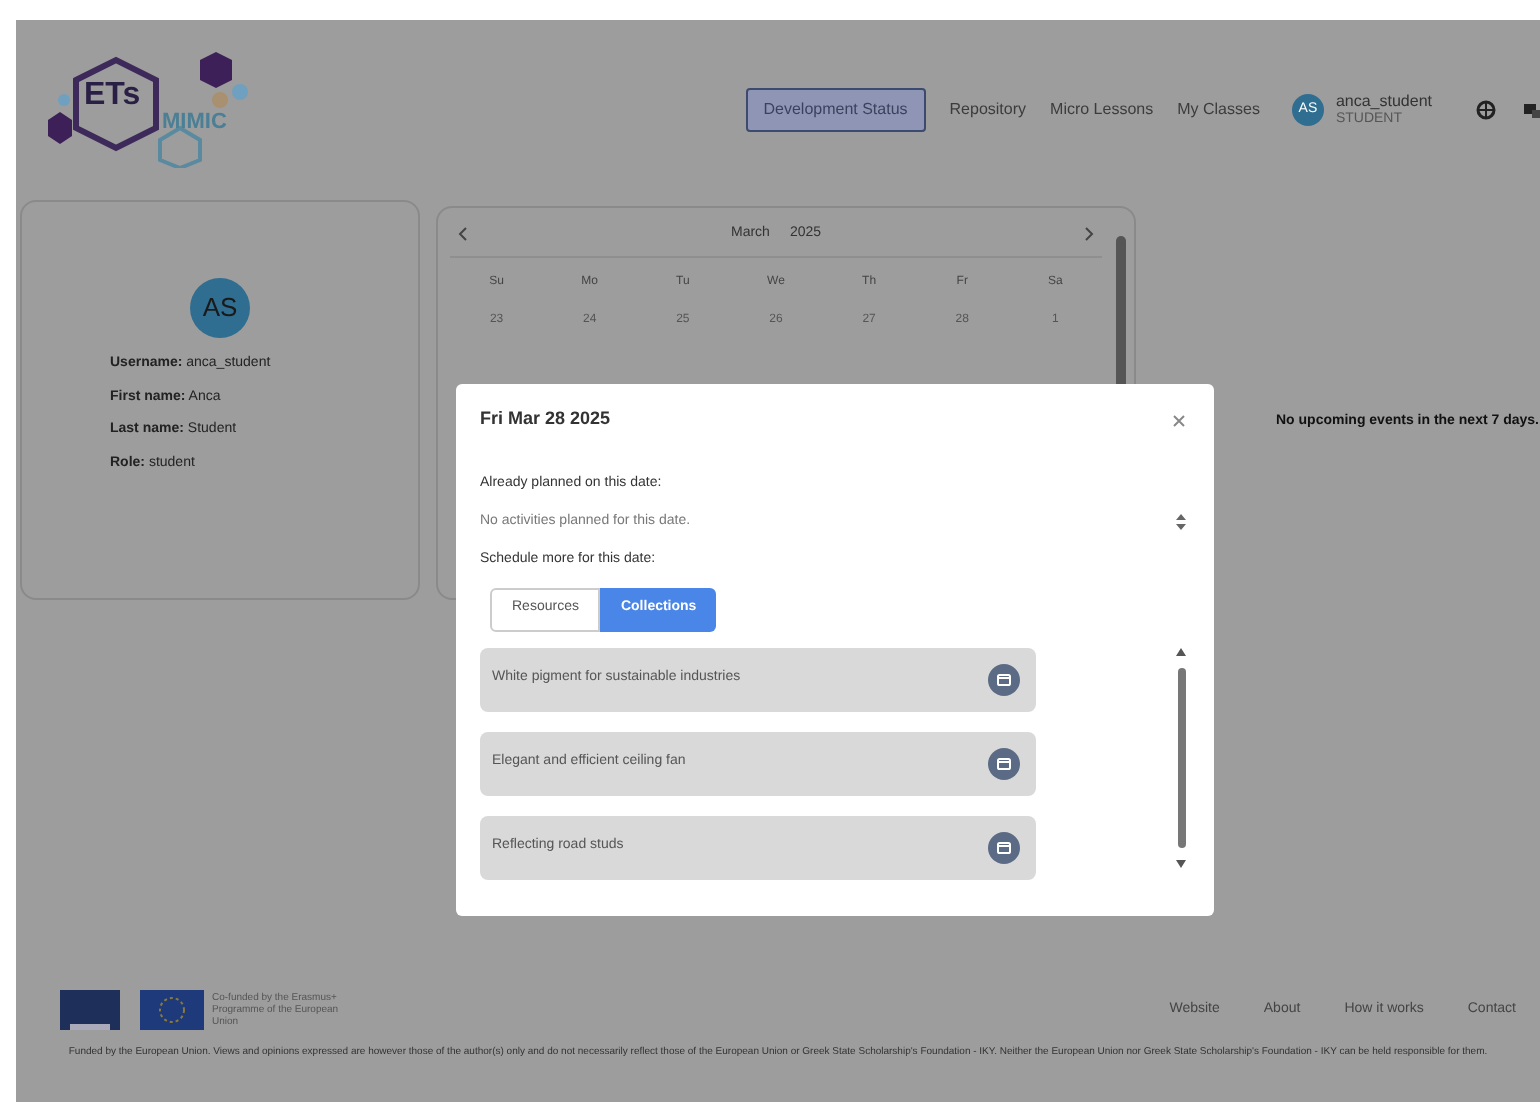 The height and width of the screenshot is (1102, 1540). What do you see at coordinates (1102, 110) in the screenshot?
I see `nav-link: Micro Lessons` at bounding box center [1102, 110].